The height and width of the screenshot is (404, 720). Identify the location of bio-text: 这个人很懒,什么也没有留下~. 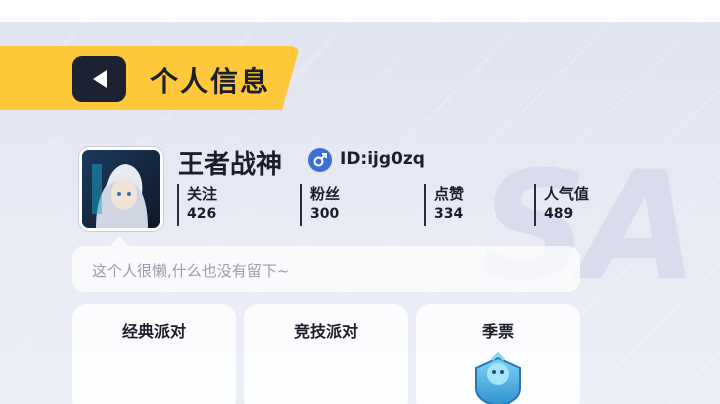
(191, 271).